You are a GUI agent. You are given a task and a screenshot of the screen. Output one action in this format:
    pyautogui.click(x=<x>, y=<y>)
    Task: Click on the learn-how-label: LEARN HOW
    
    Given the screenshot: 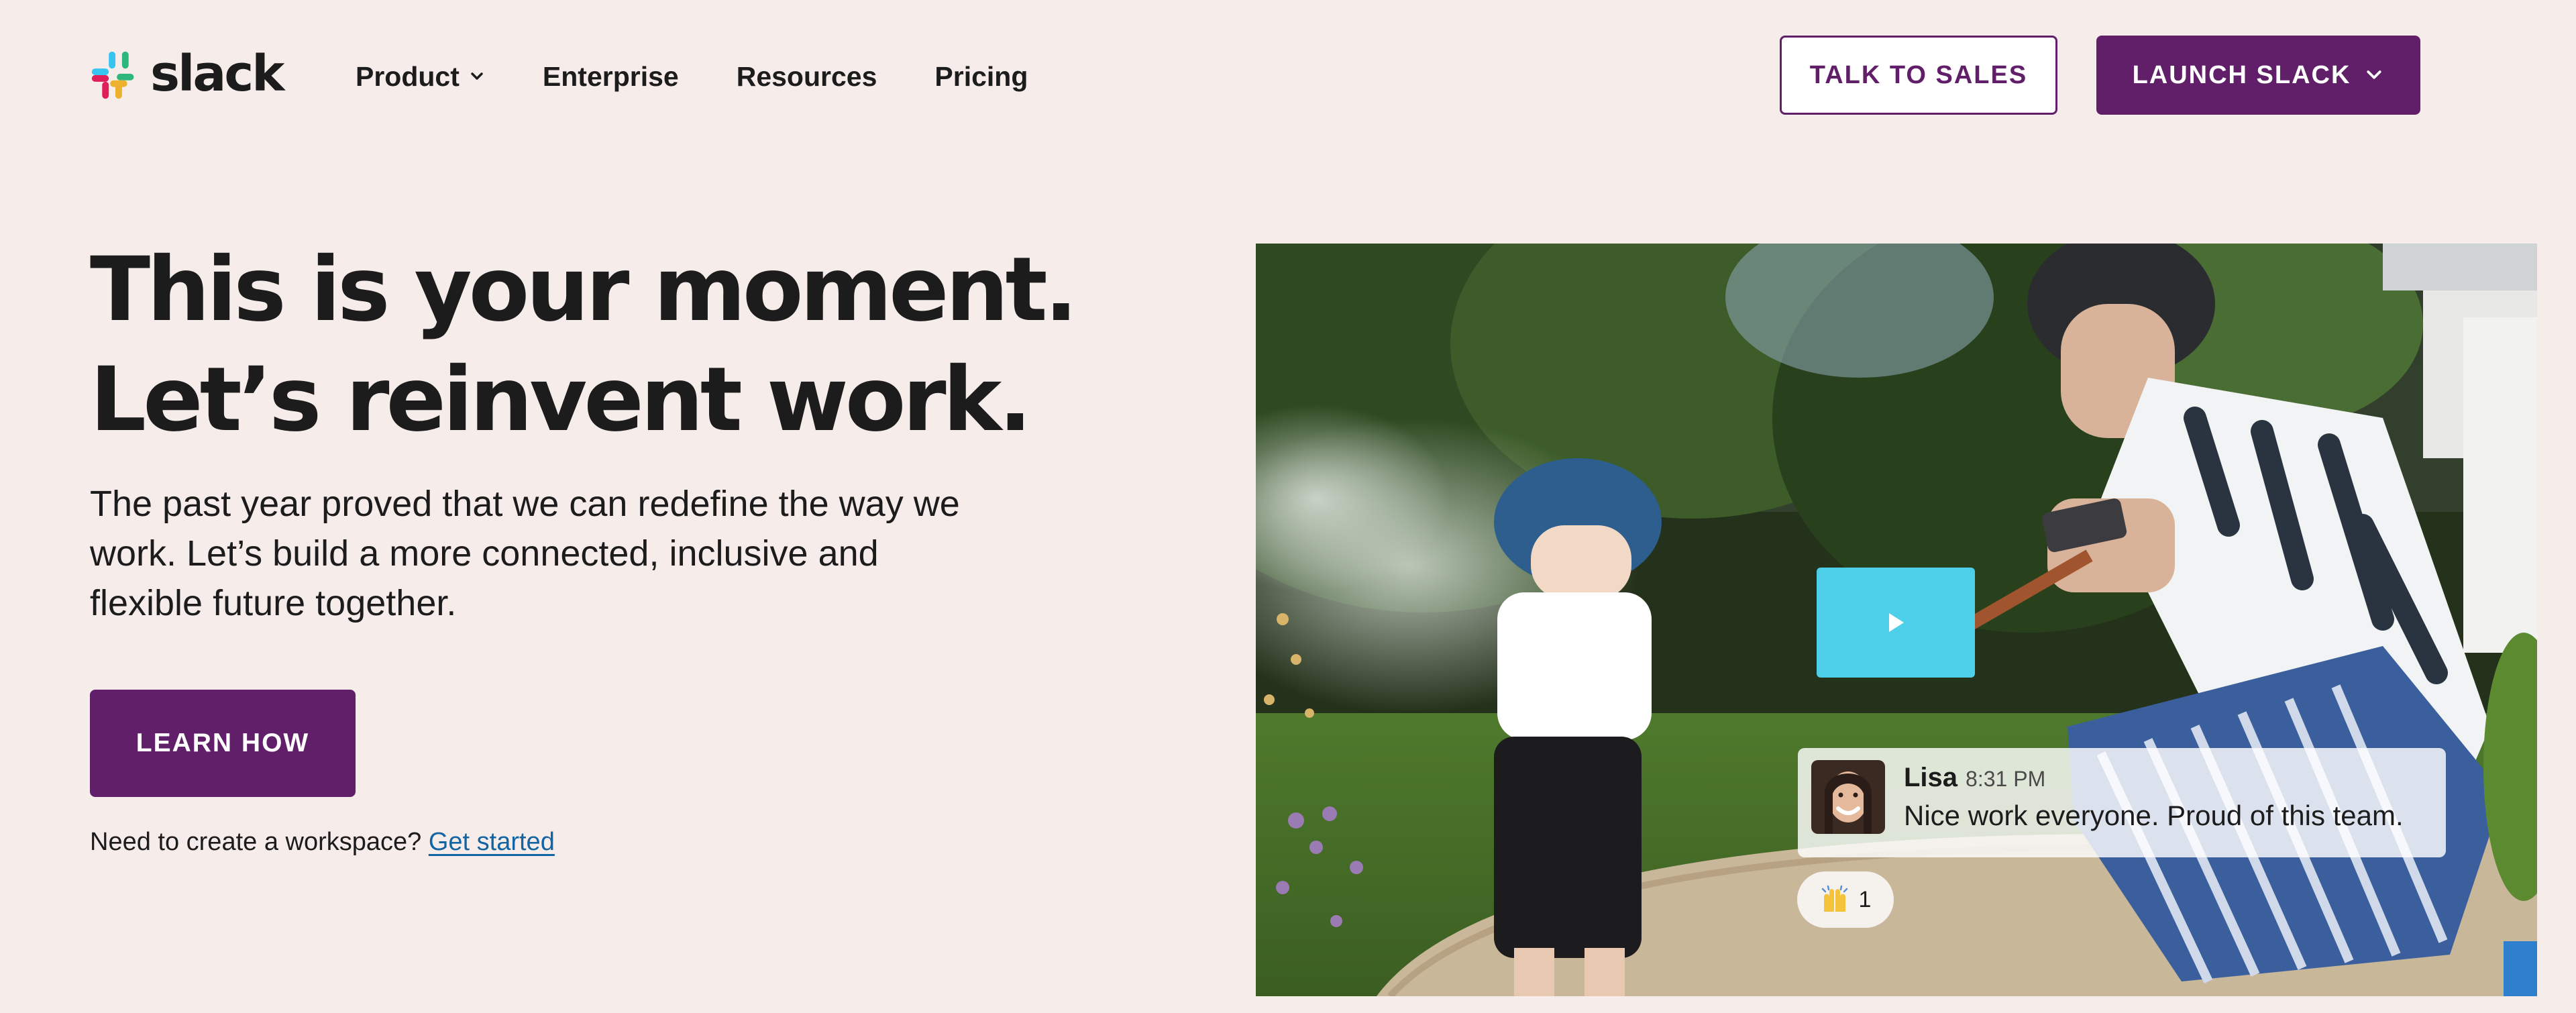 What is the action you would take?
    pyautogui.click(x=223, y=743)
    